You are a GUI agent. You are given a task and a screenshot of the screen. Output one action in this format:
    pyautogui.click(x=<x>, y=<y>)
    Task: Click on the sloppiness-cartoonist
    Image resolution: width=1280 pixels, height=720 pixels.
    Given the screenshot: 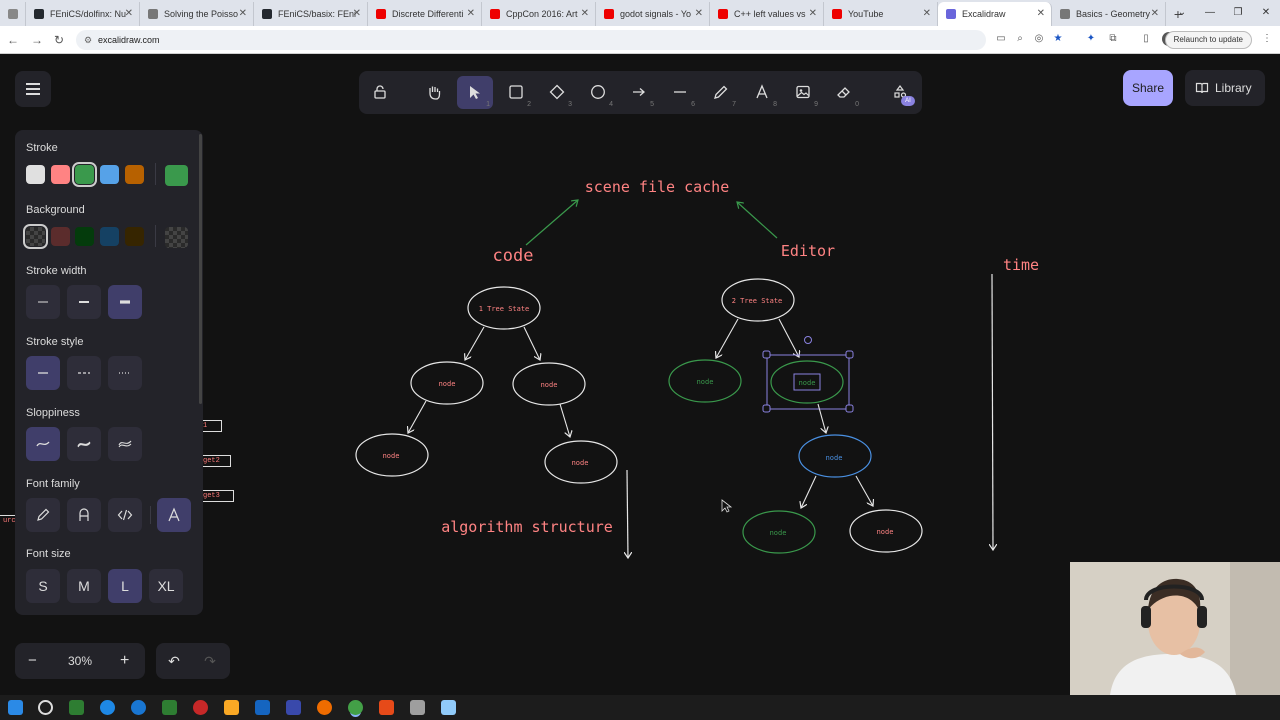 What is the action you would take?
    pyautogui.click(x=125, y=444)
    